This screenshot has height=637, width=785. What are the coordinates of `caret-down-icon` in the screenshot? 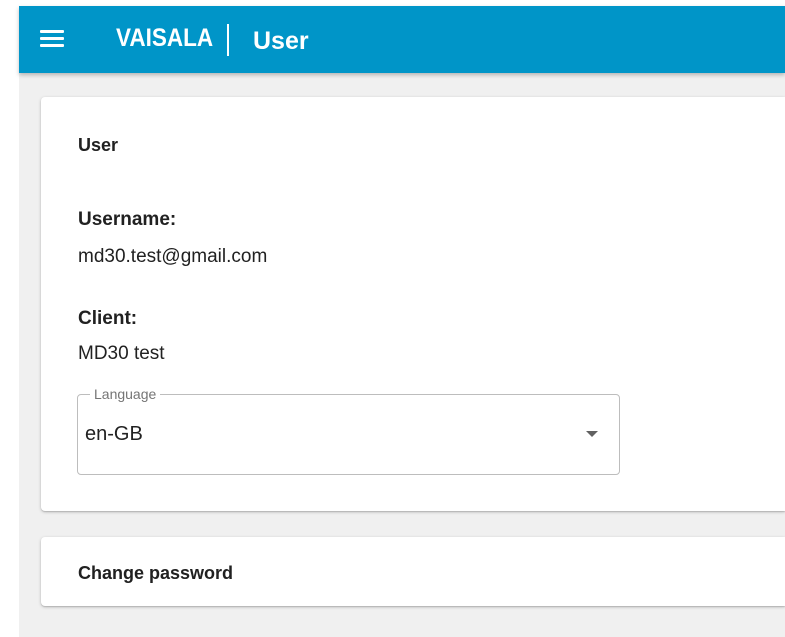 It's located at (592, 434).